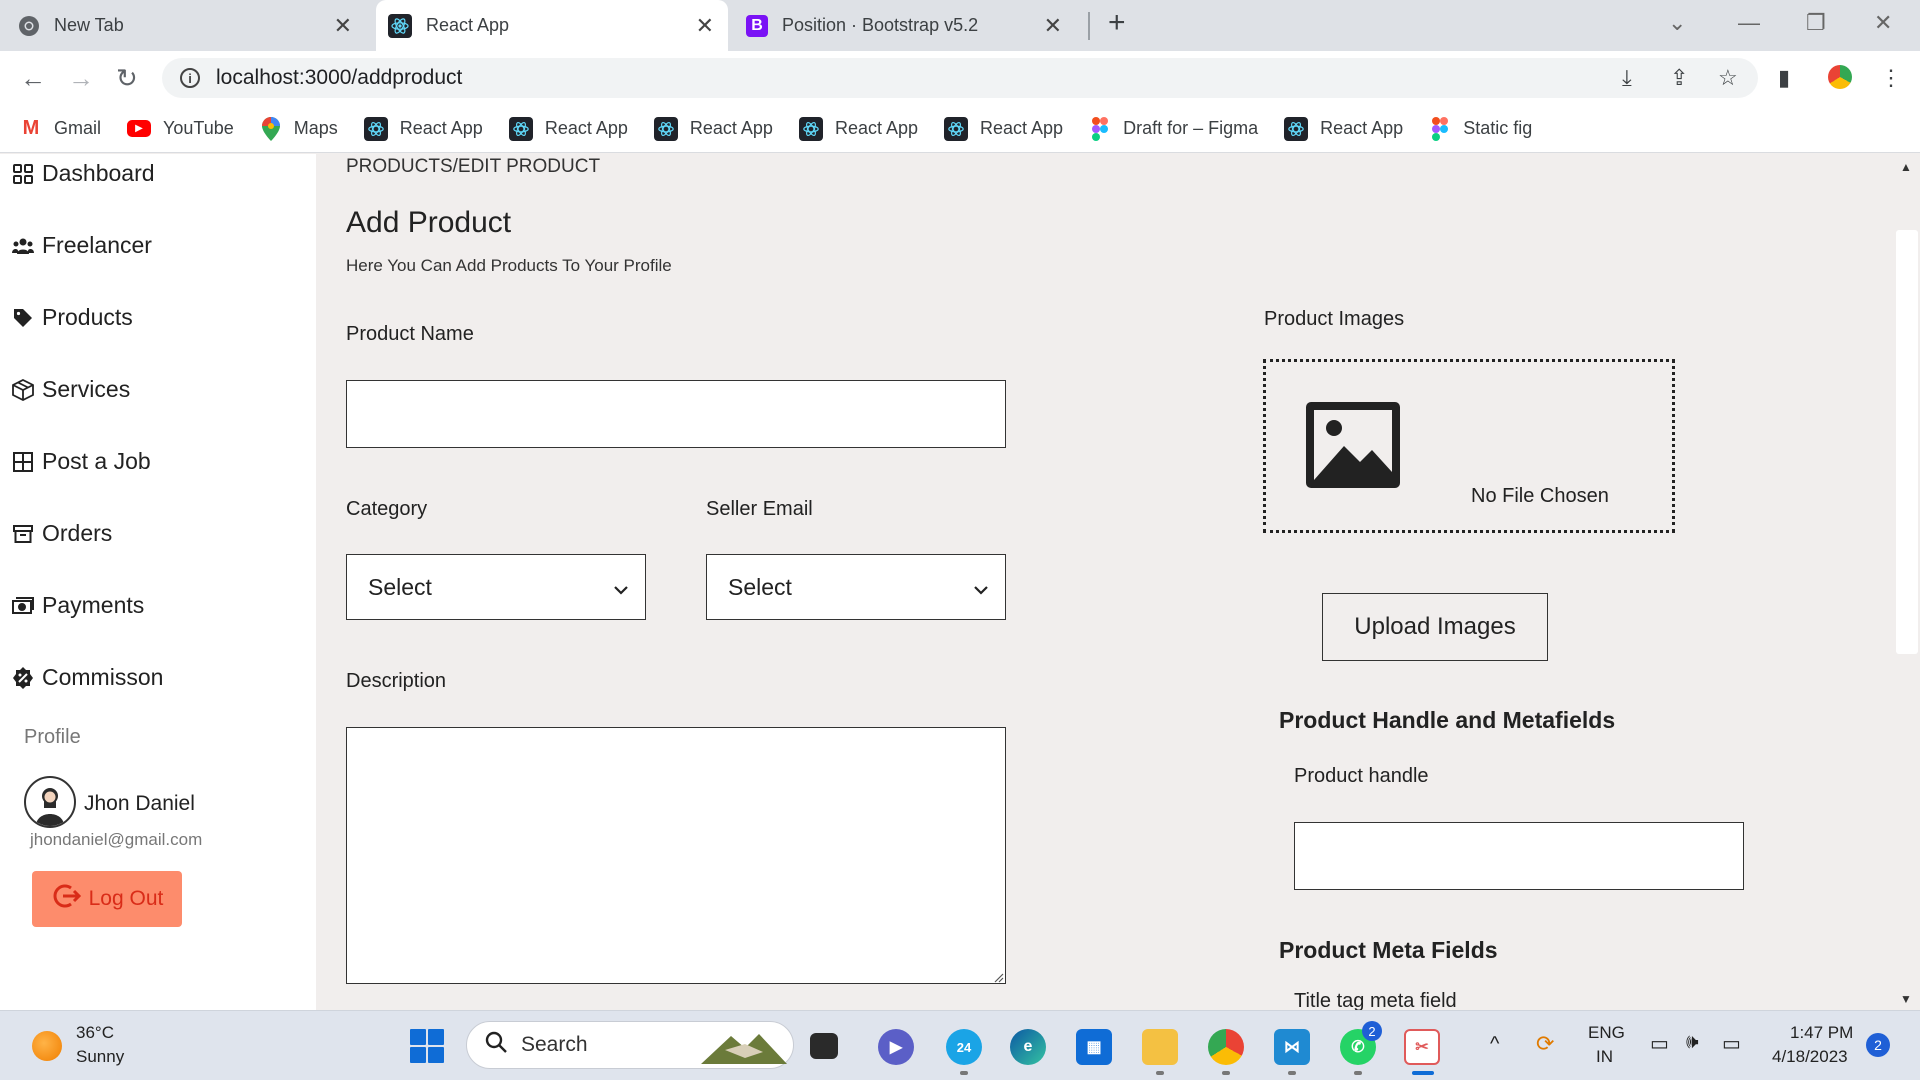 This screenshot has width=1920, height=1080. I want to click on description-textarea, so click(676, 855).